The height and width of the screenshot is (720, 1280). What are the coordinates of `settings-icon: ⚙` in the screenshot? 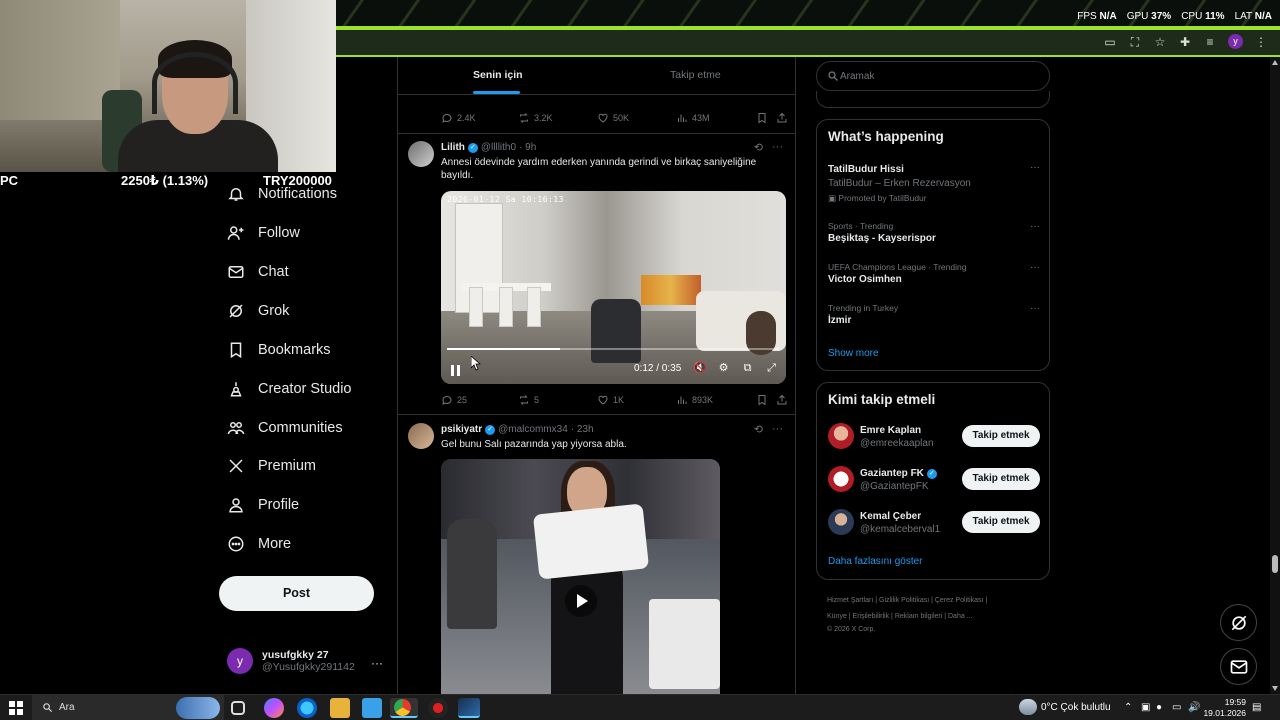 It's located at (723, 368).